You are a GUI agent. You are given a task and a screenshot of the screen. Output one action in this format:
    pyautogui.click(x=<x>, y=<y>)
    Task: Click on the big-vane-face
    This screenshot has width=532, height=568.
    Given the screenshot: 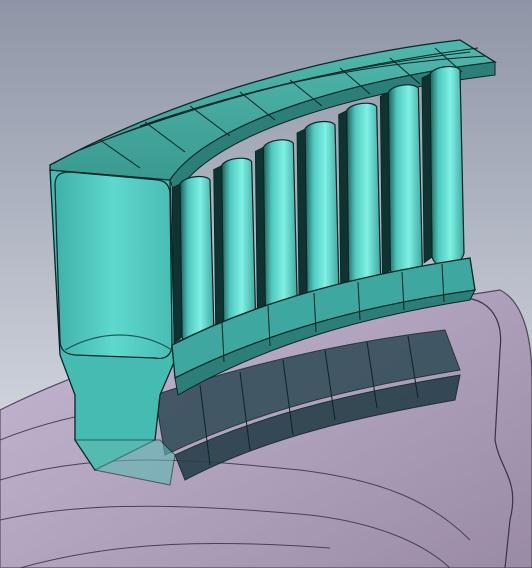 What is the action you would take?
    pyautogui.click(x=113, y=265)
    